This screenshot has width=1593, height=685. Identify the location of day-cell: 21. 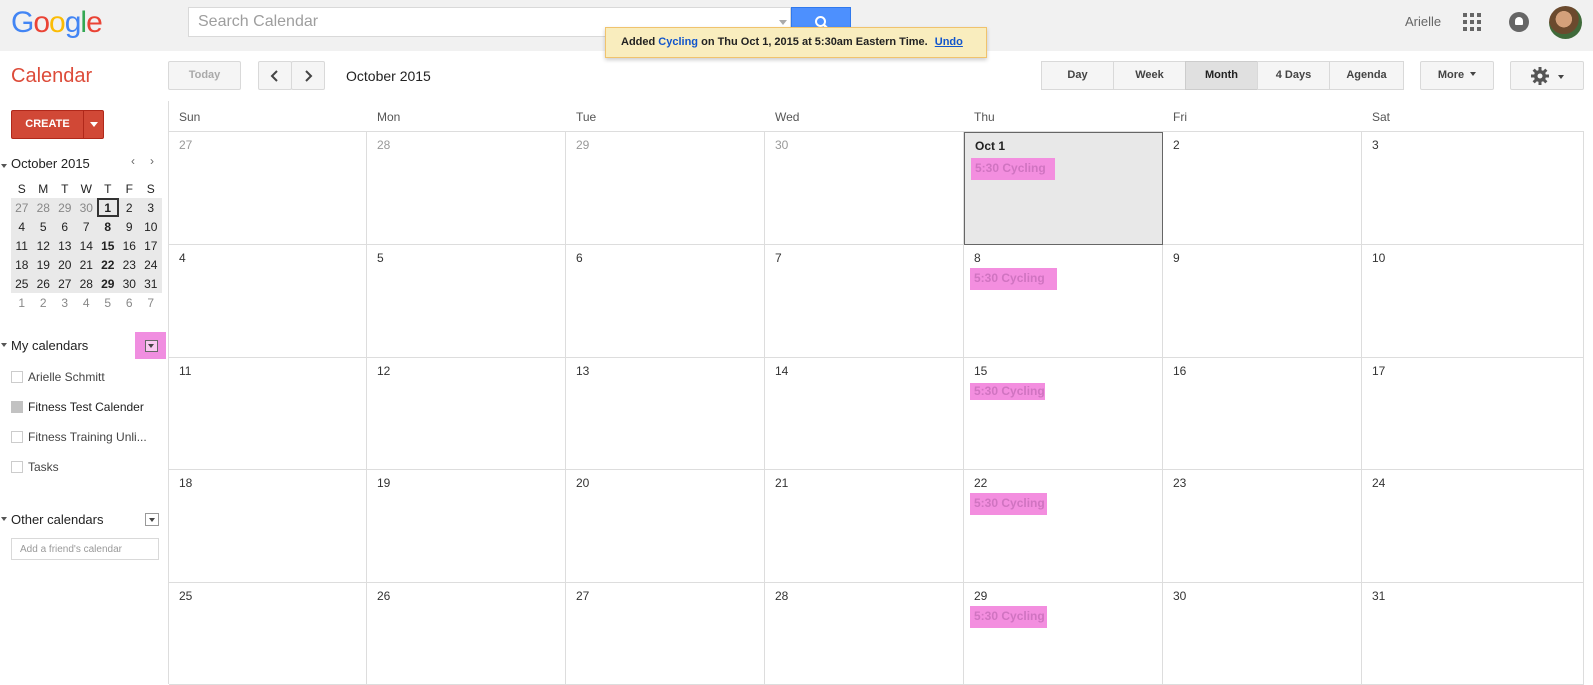
(864, 526).